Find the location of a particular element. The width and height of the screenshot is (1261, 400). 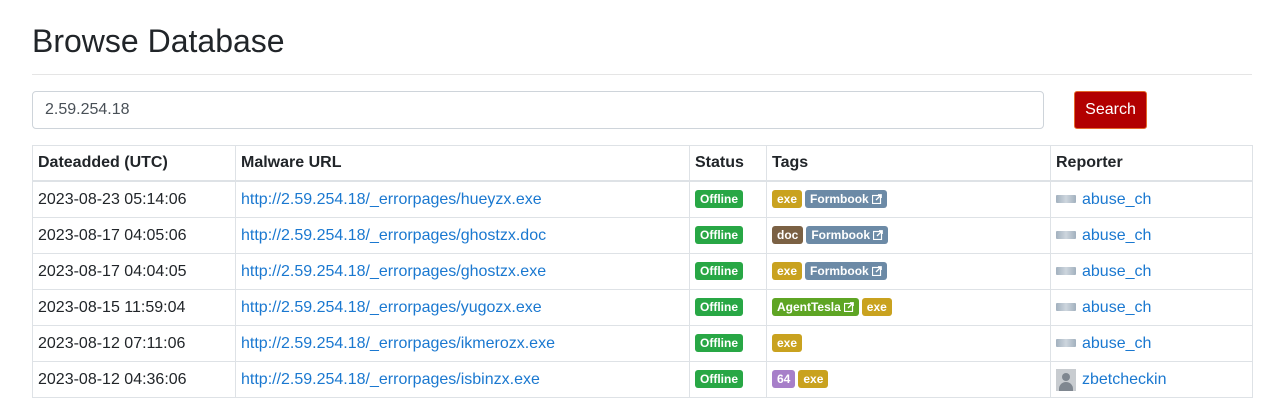

cell-dateadded: 2023-08-23 05:14:06 is located at coordinates (134, 199).